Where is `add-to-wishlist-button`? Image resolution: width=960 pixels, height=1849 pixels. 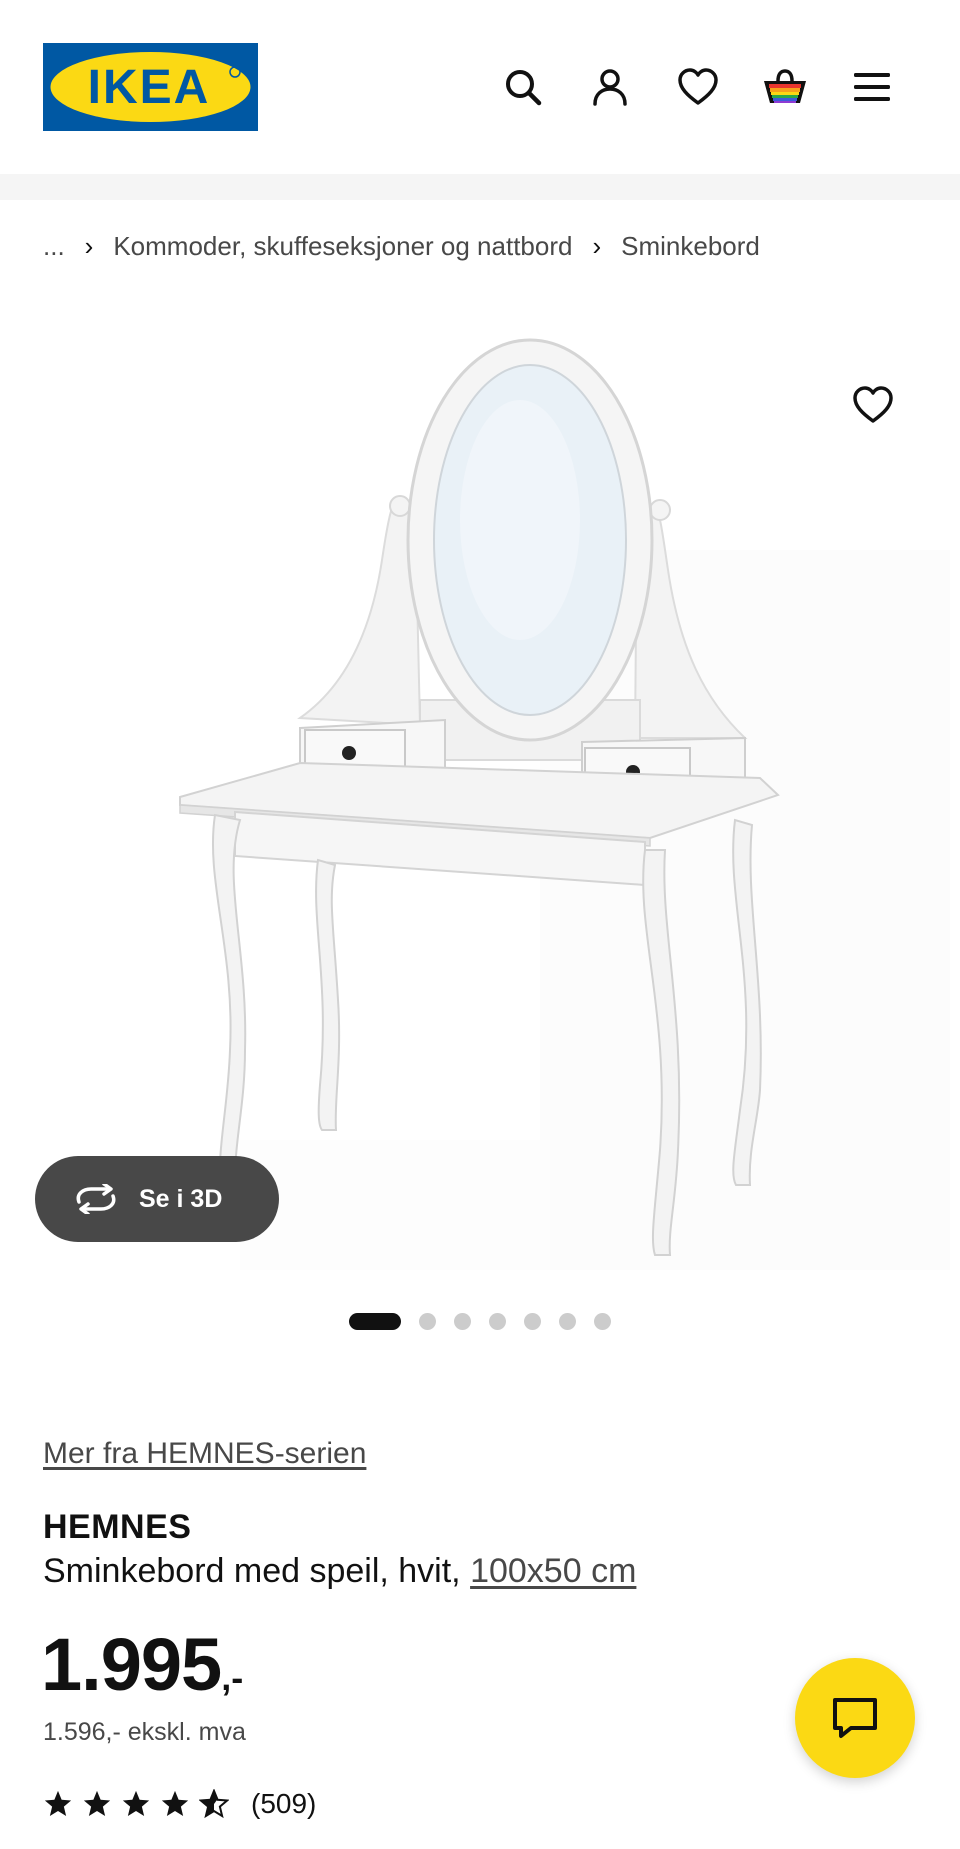 add-to-wishlist-button is located at coordinates (873, 405).